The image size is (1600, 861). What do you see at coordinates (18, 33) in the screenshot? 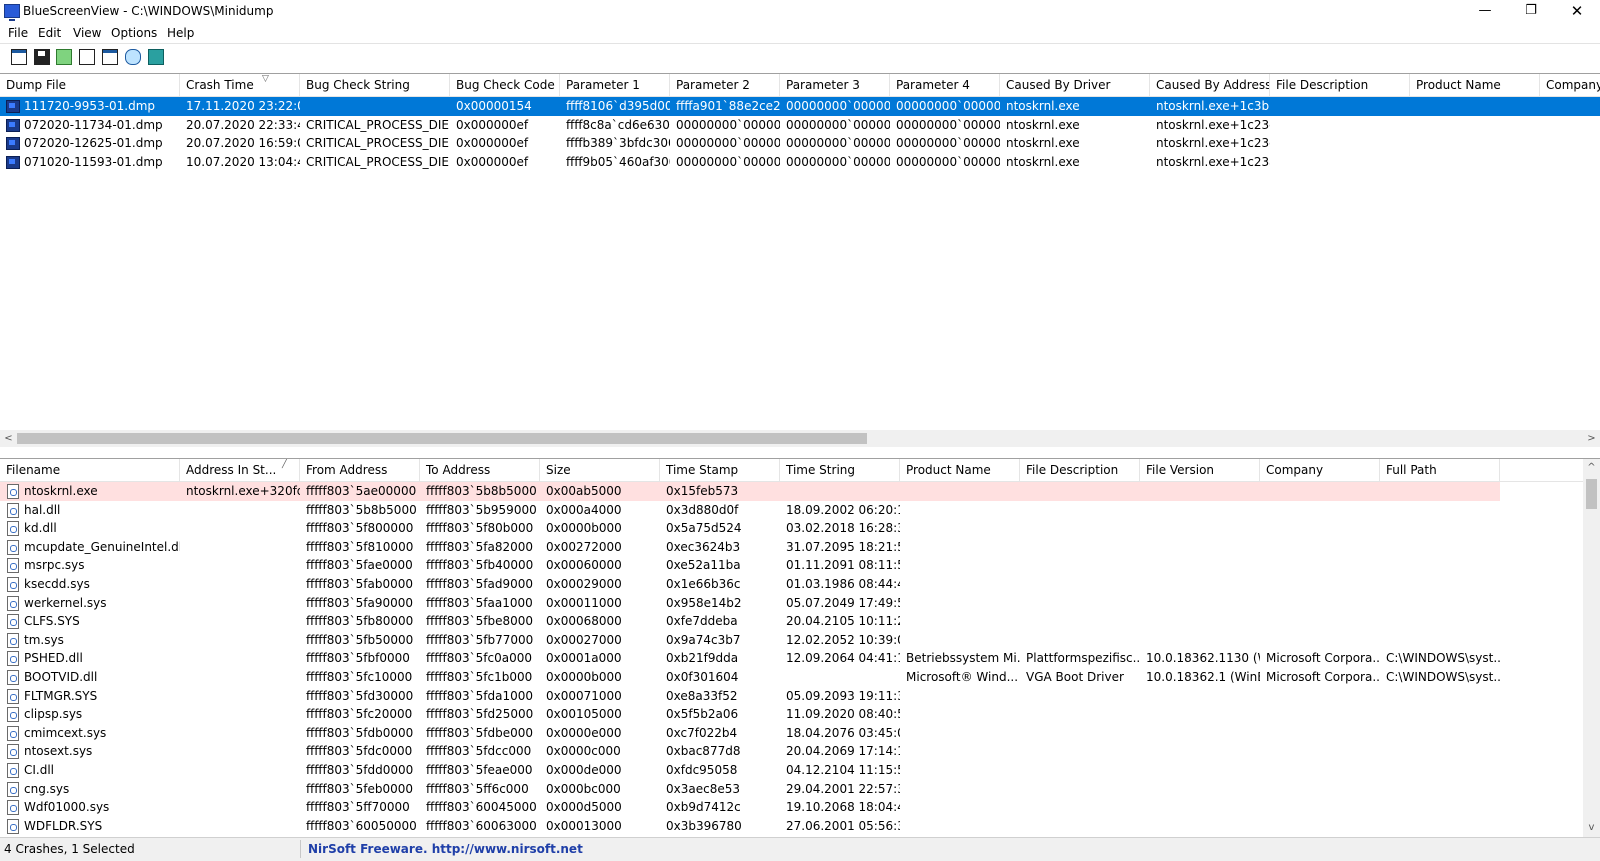
I see `menu-file: File` at bounding box center [18, 33].